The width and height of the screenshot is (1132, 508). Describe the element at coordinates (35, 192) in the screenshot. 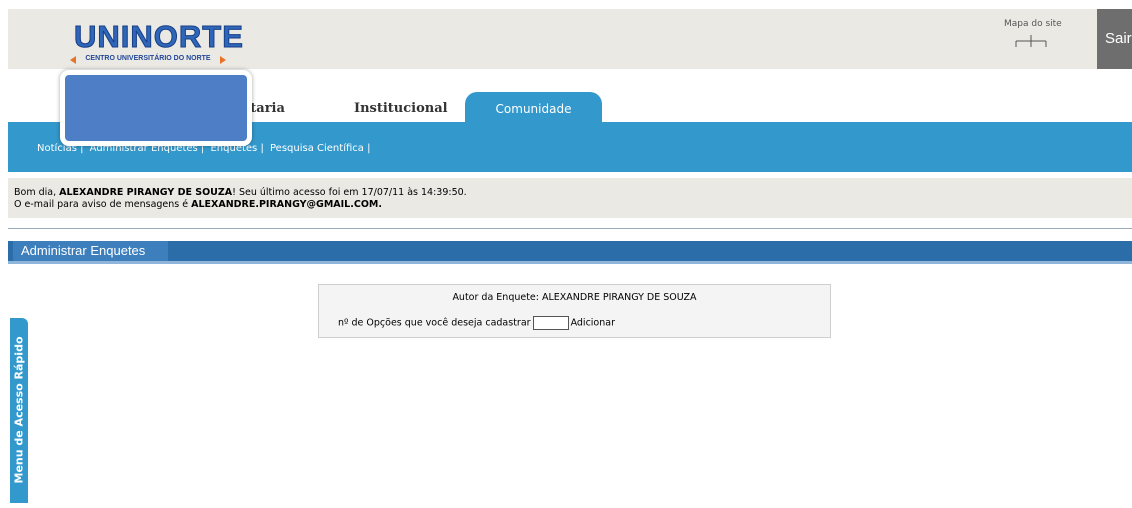

I see `greeting-text: Bom dia,` at that location.